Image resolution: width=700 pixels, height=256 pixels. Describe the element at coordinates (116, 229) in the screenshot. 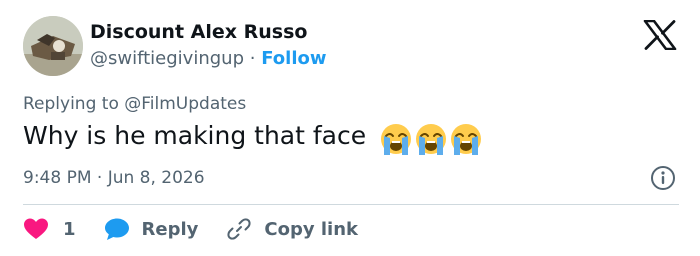

I see `speech-bubble-icon` at that location.